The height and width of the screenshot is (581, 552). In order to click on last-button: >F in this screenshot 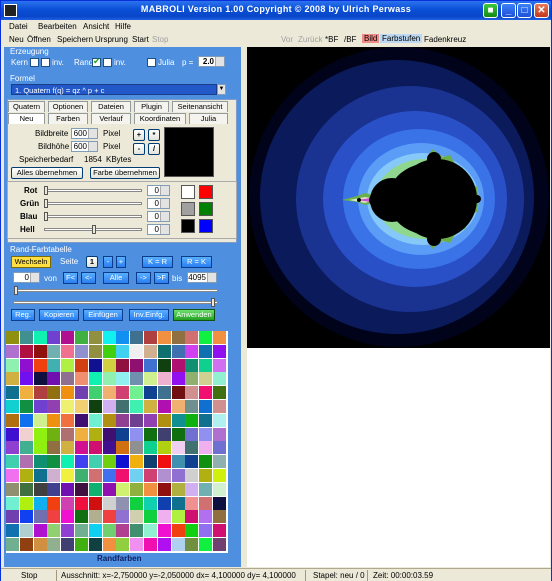, I will do `click(161, 278)`.